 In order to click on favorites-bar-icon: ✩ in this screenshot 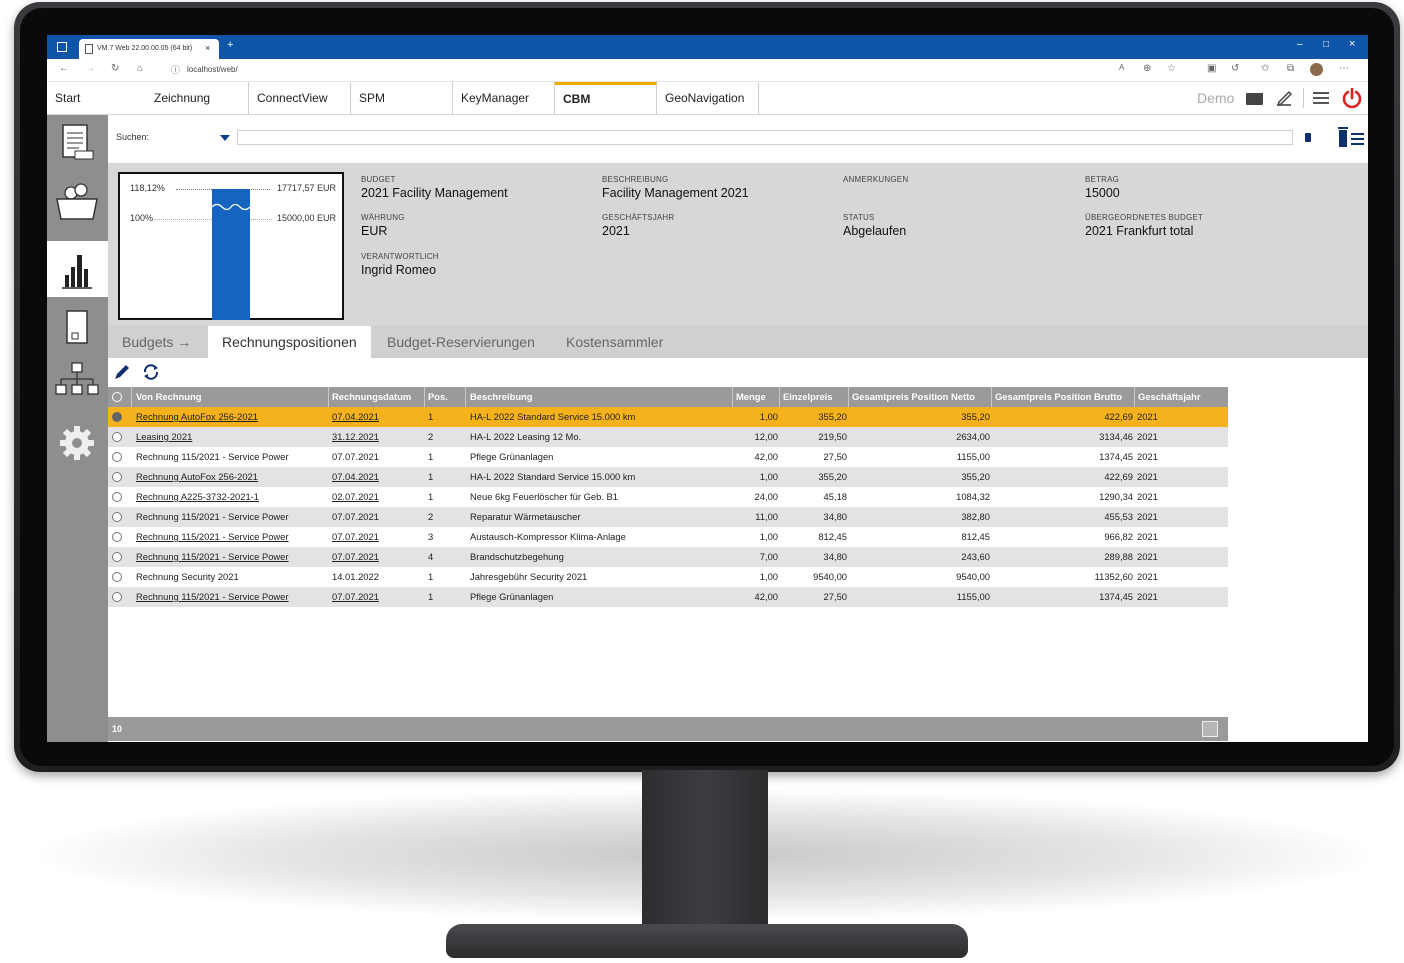, I will do `click(1265, 68)`.